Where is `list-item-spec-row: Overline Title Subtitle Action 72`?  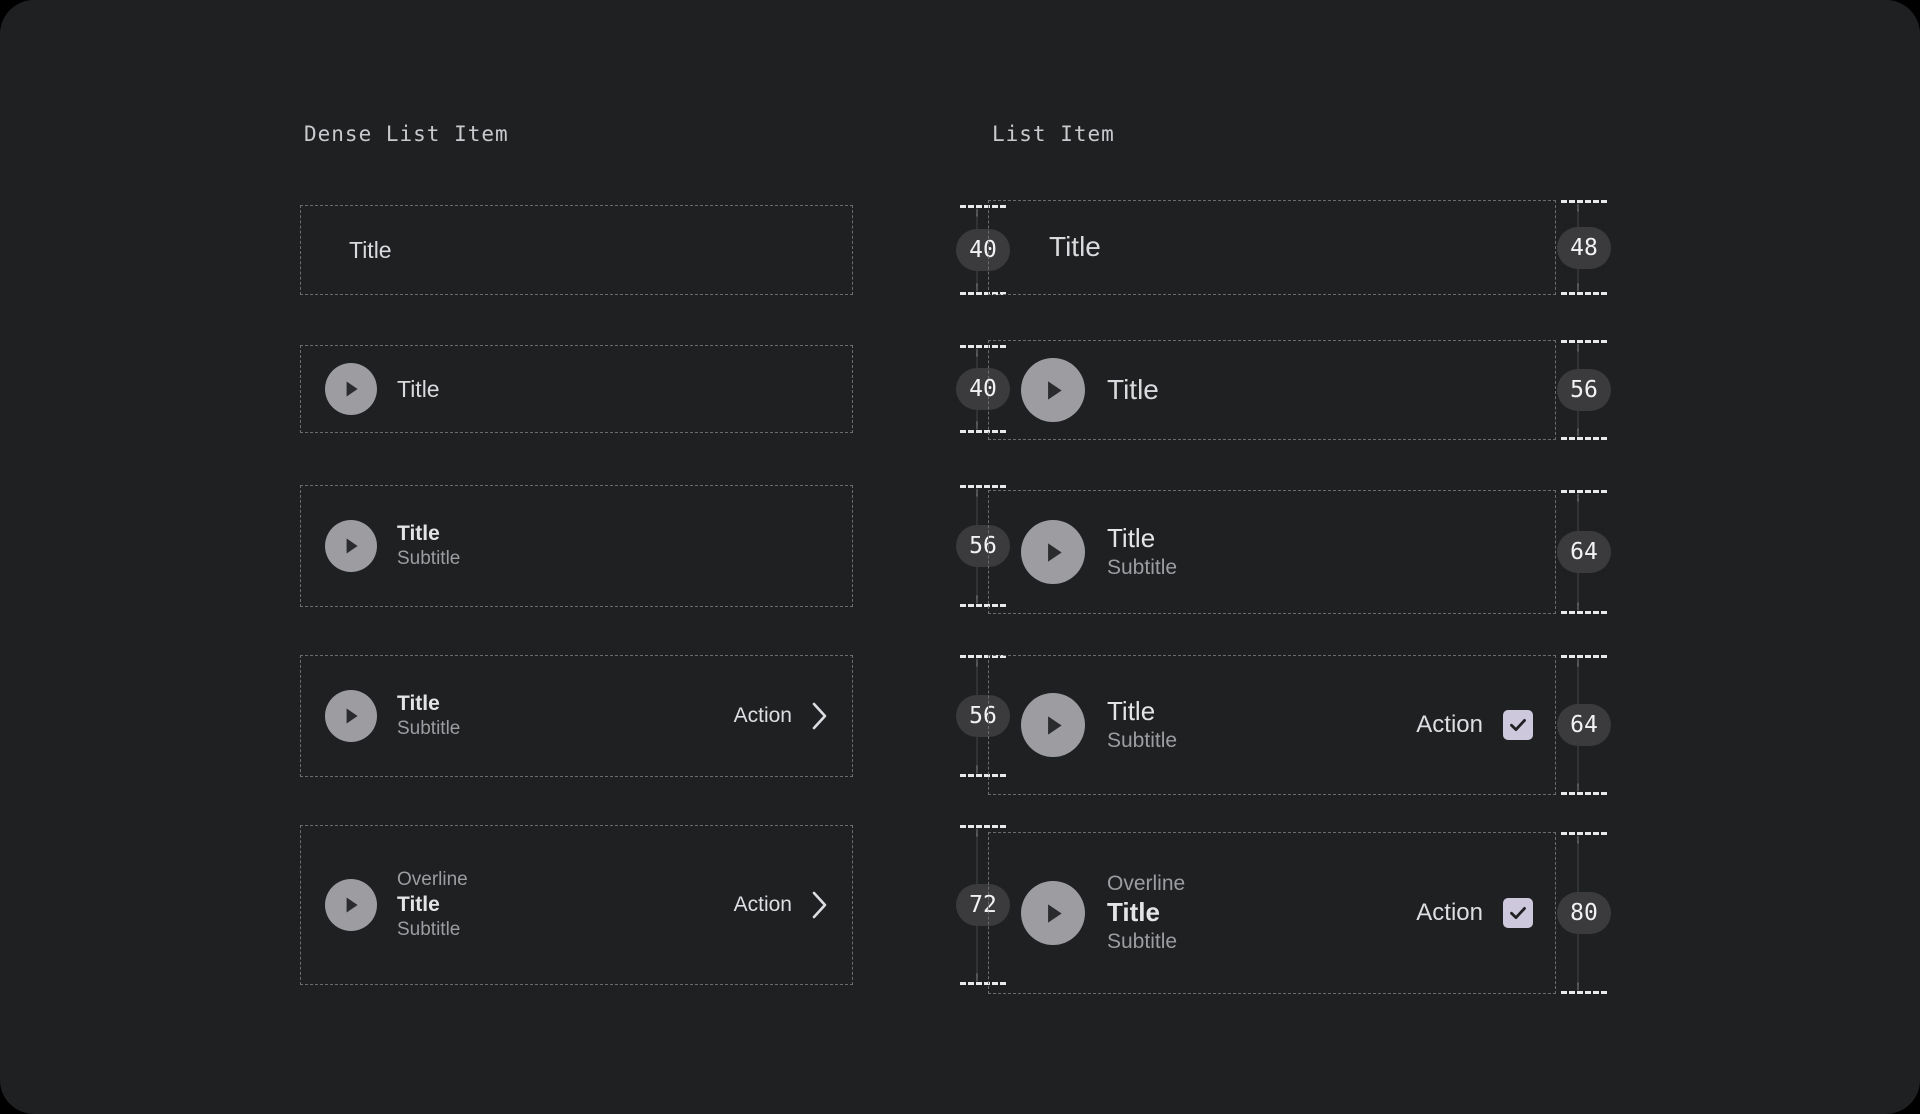
list-item-spec-row: Overline Title Subtitle Action 72 is located at coordinates (655, 905).